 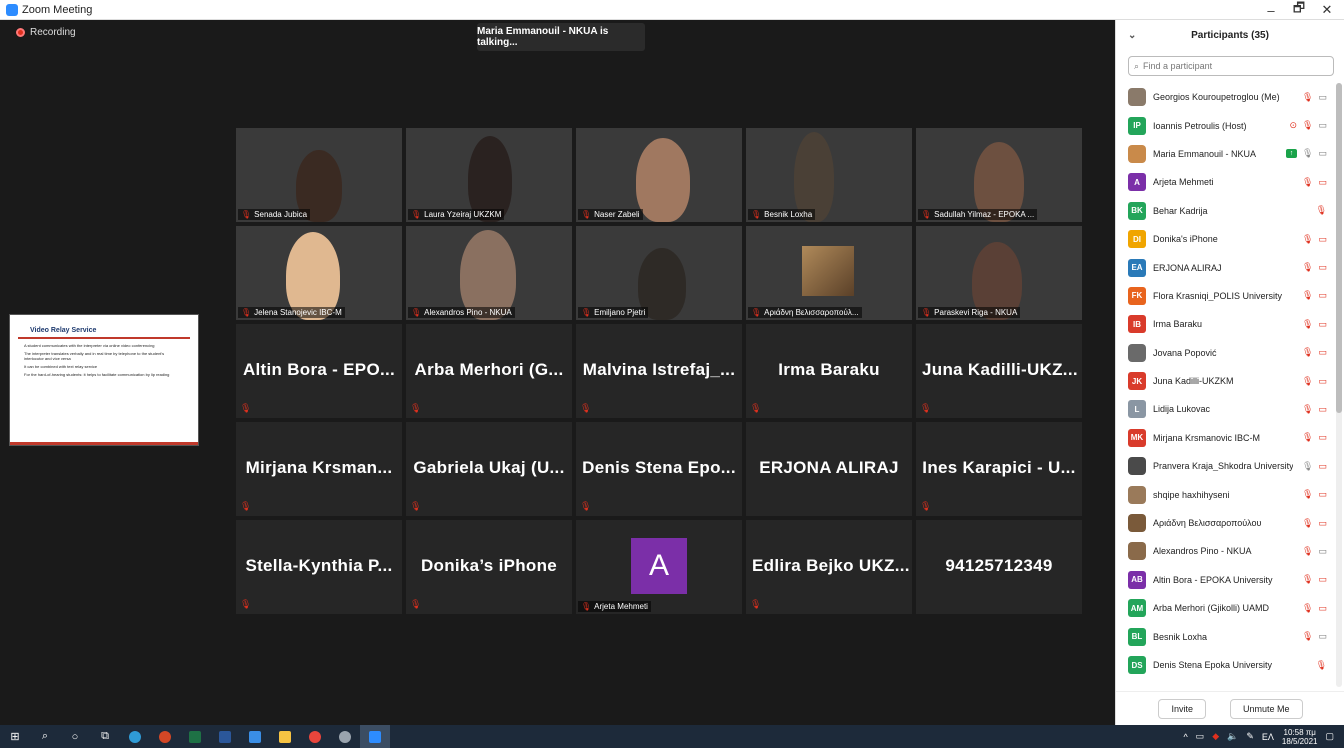 What do you see at coordinates (1322, 96) in the screenshot?
I see `video-icon: ▭` at bounding box center [1322, 96].